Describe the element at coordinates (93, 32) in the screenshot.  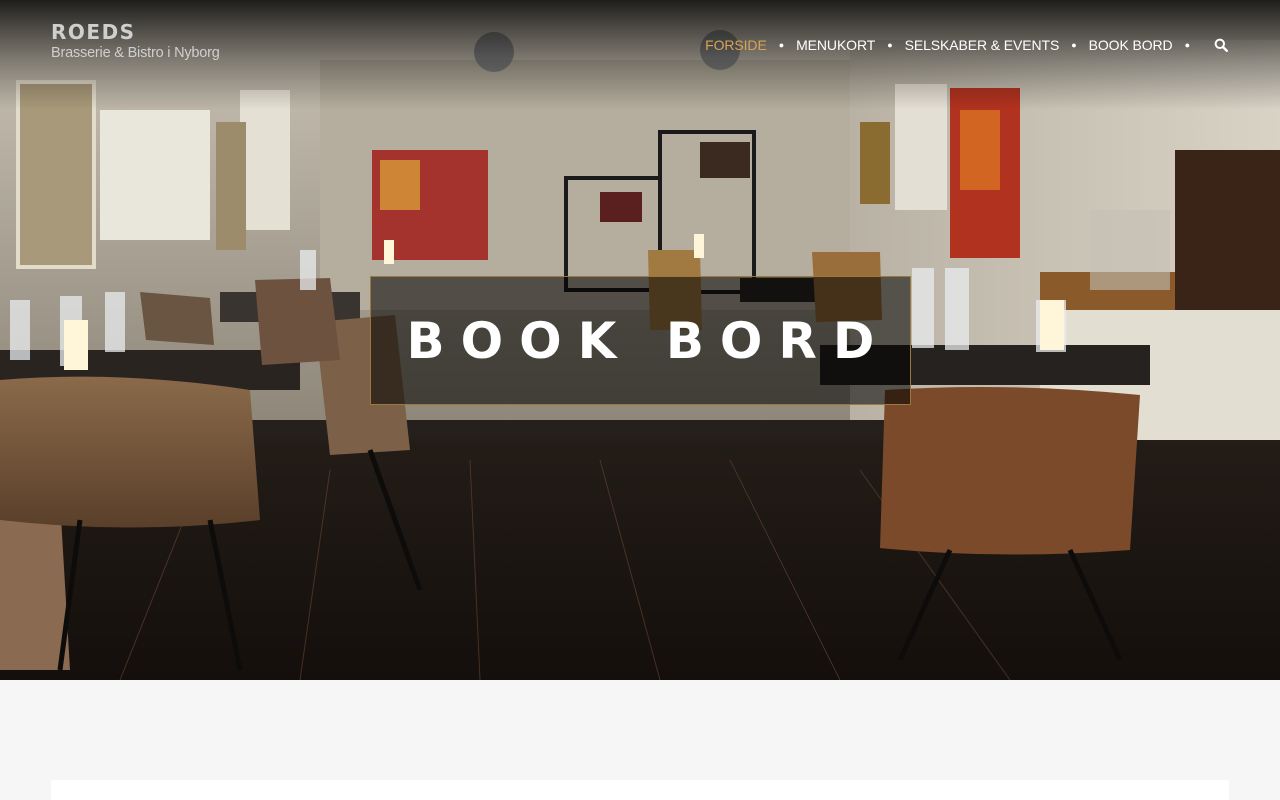
I see `logo-brand: ROEDS` at that location.